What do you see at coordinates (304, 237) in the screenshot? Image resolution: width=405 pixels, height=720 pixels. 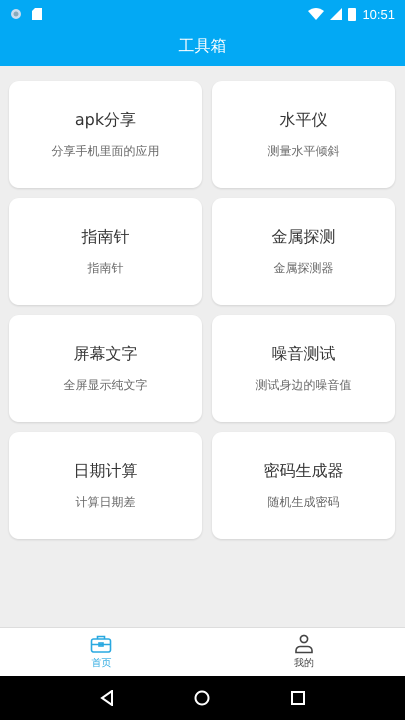 I see `tool-title: 金属探测` at bounding box center [304, 237].